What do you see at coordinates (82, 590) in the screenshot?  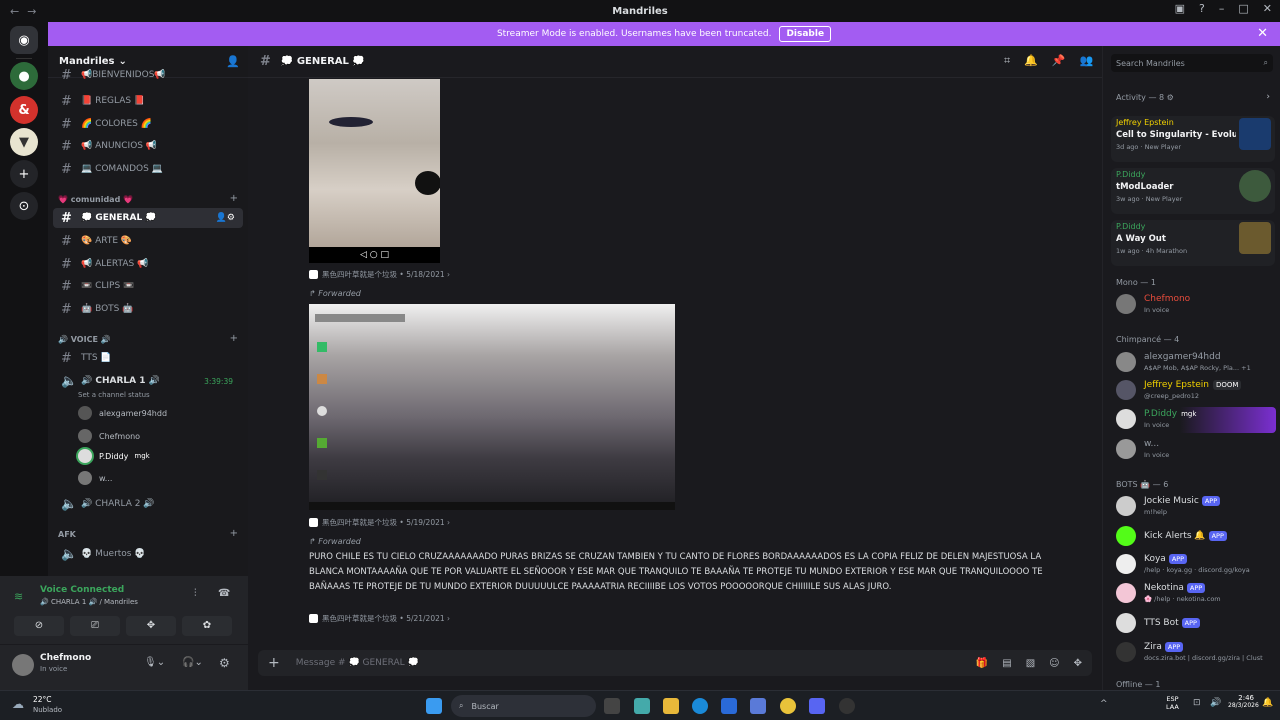 I see `voice-connected-label: Voice Connected` at bounding box center [82, 590].